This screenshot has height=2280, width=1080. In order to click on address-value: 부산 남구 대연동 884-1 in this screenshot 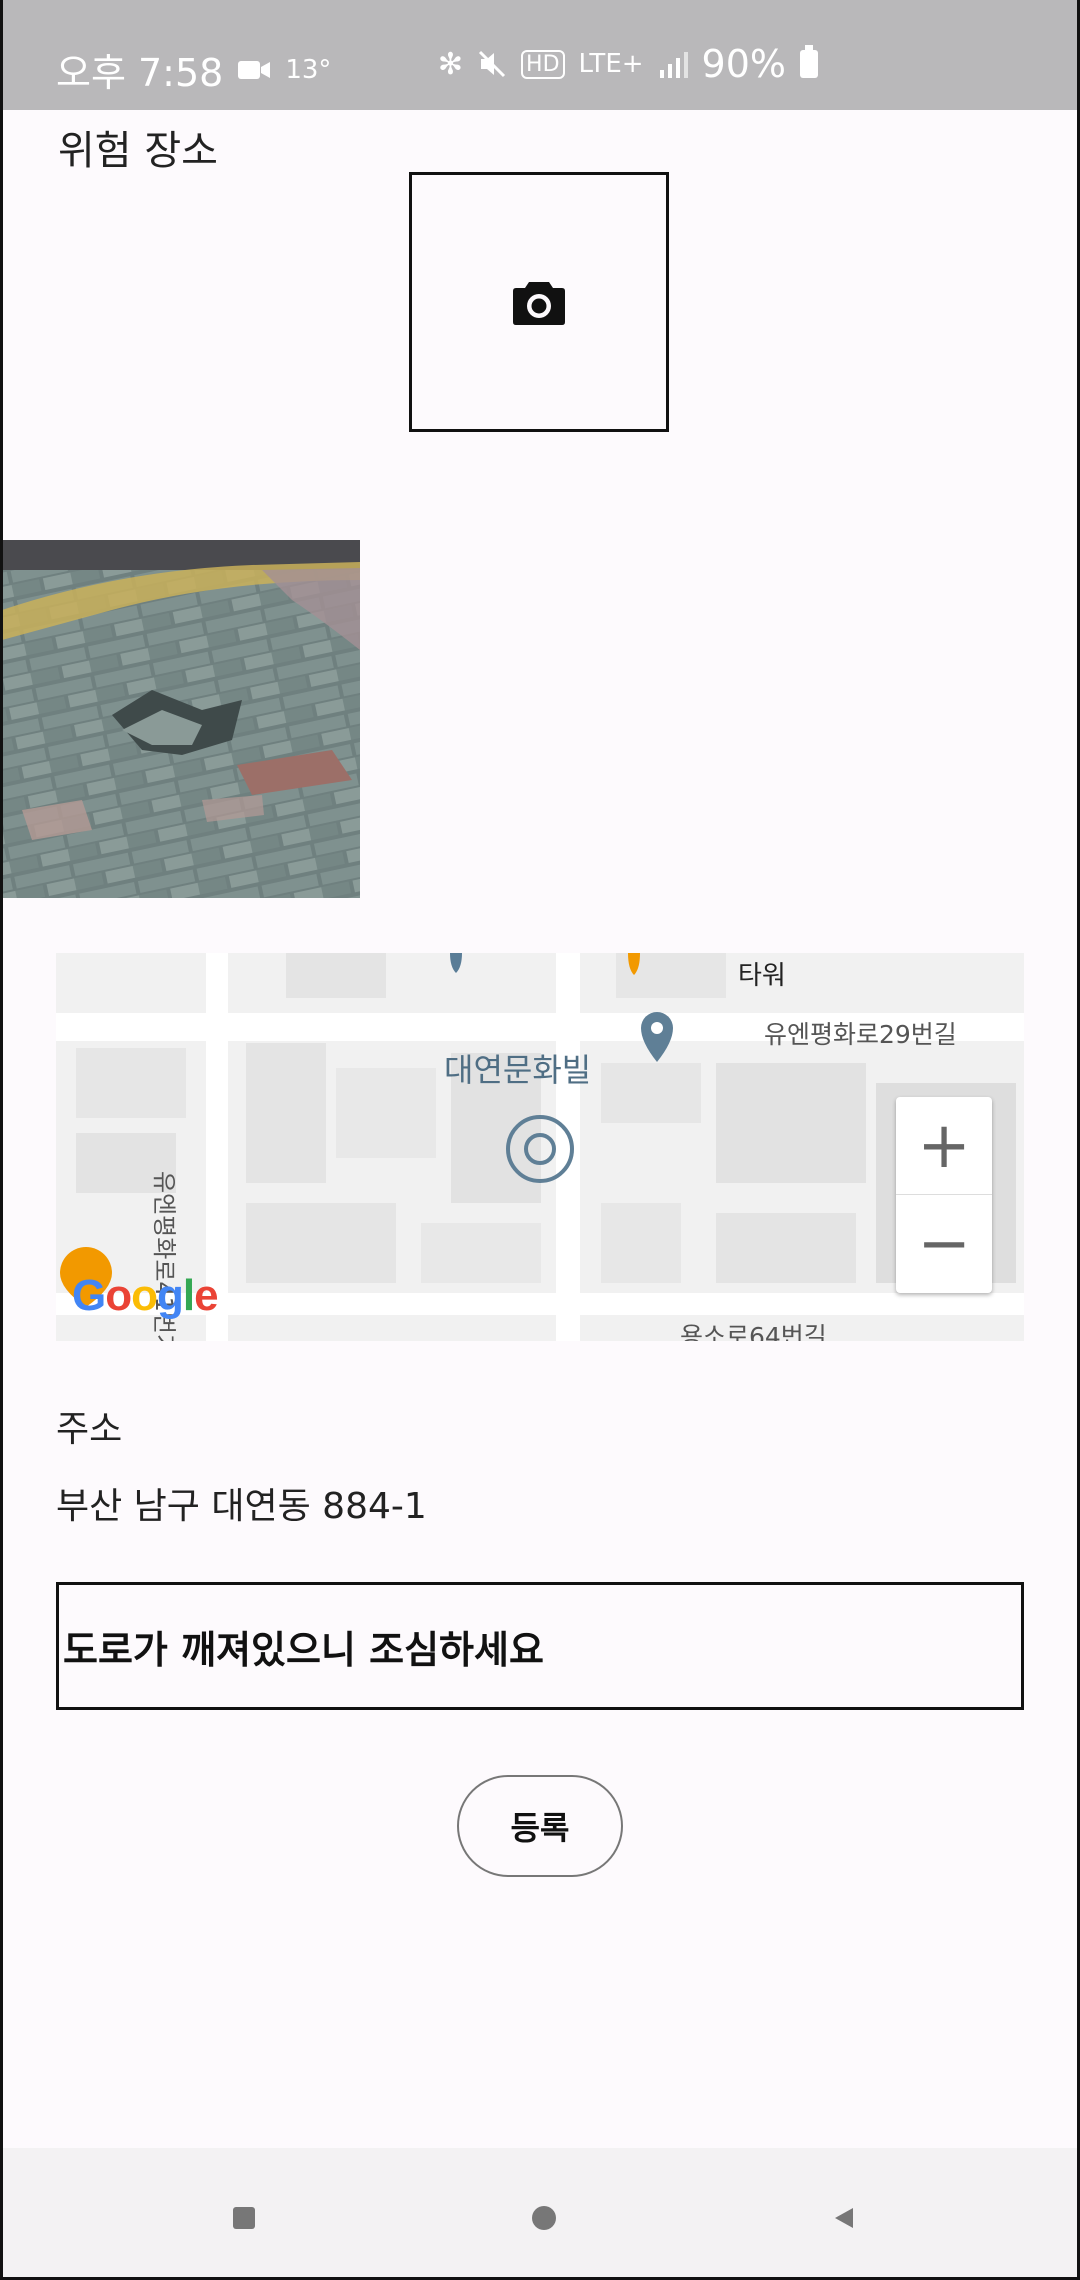, I will do `click(241, 1506)`.